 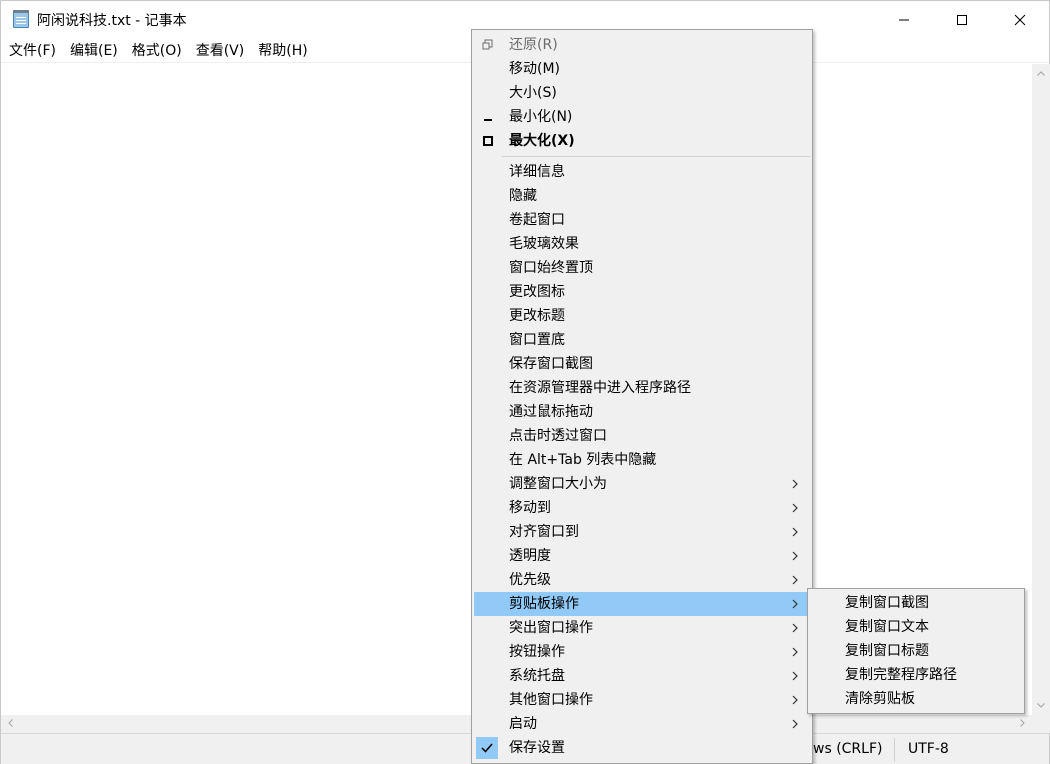 What do you see at coordinates (157, 51) in the screenshot?
I see `menu-format: 格式(O)` at bounding box center [157, 51].